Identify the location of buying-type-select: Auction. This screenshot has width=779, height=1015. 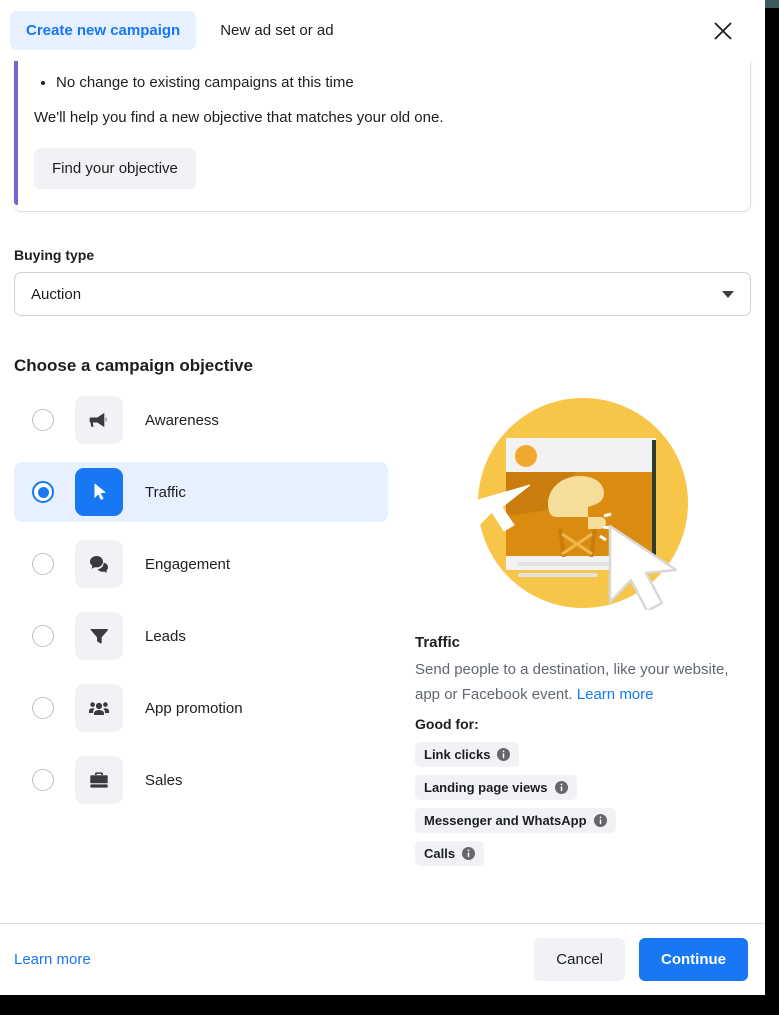
(382, 294).